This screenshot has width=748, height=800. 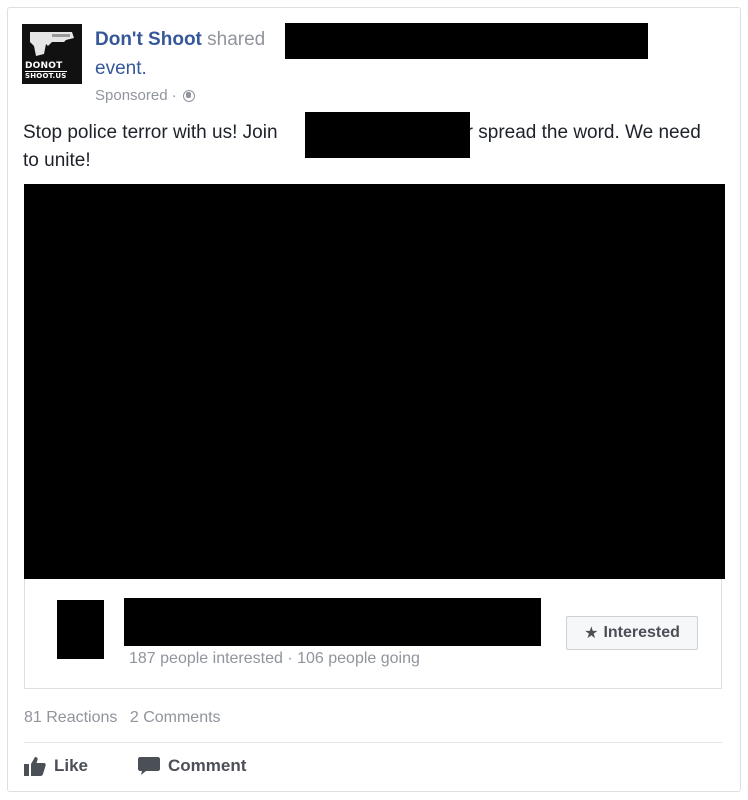 I want to click on footer-divider, so click(x=373, y=742).